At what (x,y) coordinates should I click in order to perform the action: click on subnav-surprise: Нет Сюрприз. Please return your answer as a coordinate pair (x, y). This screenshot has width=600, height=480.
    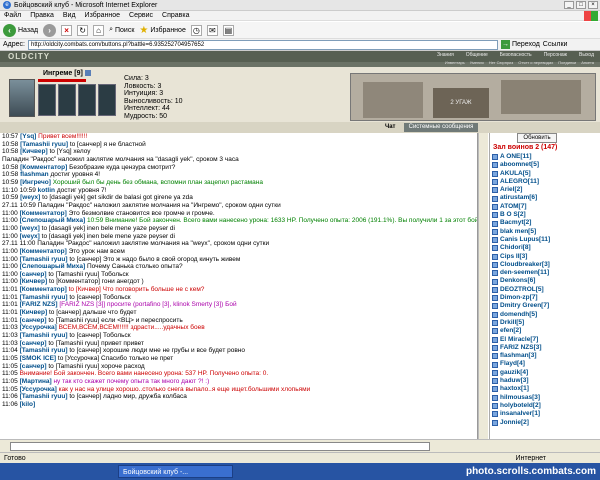
    Looking at the image, I should click on (501, 62).